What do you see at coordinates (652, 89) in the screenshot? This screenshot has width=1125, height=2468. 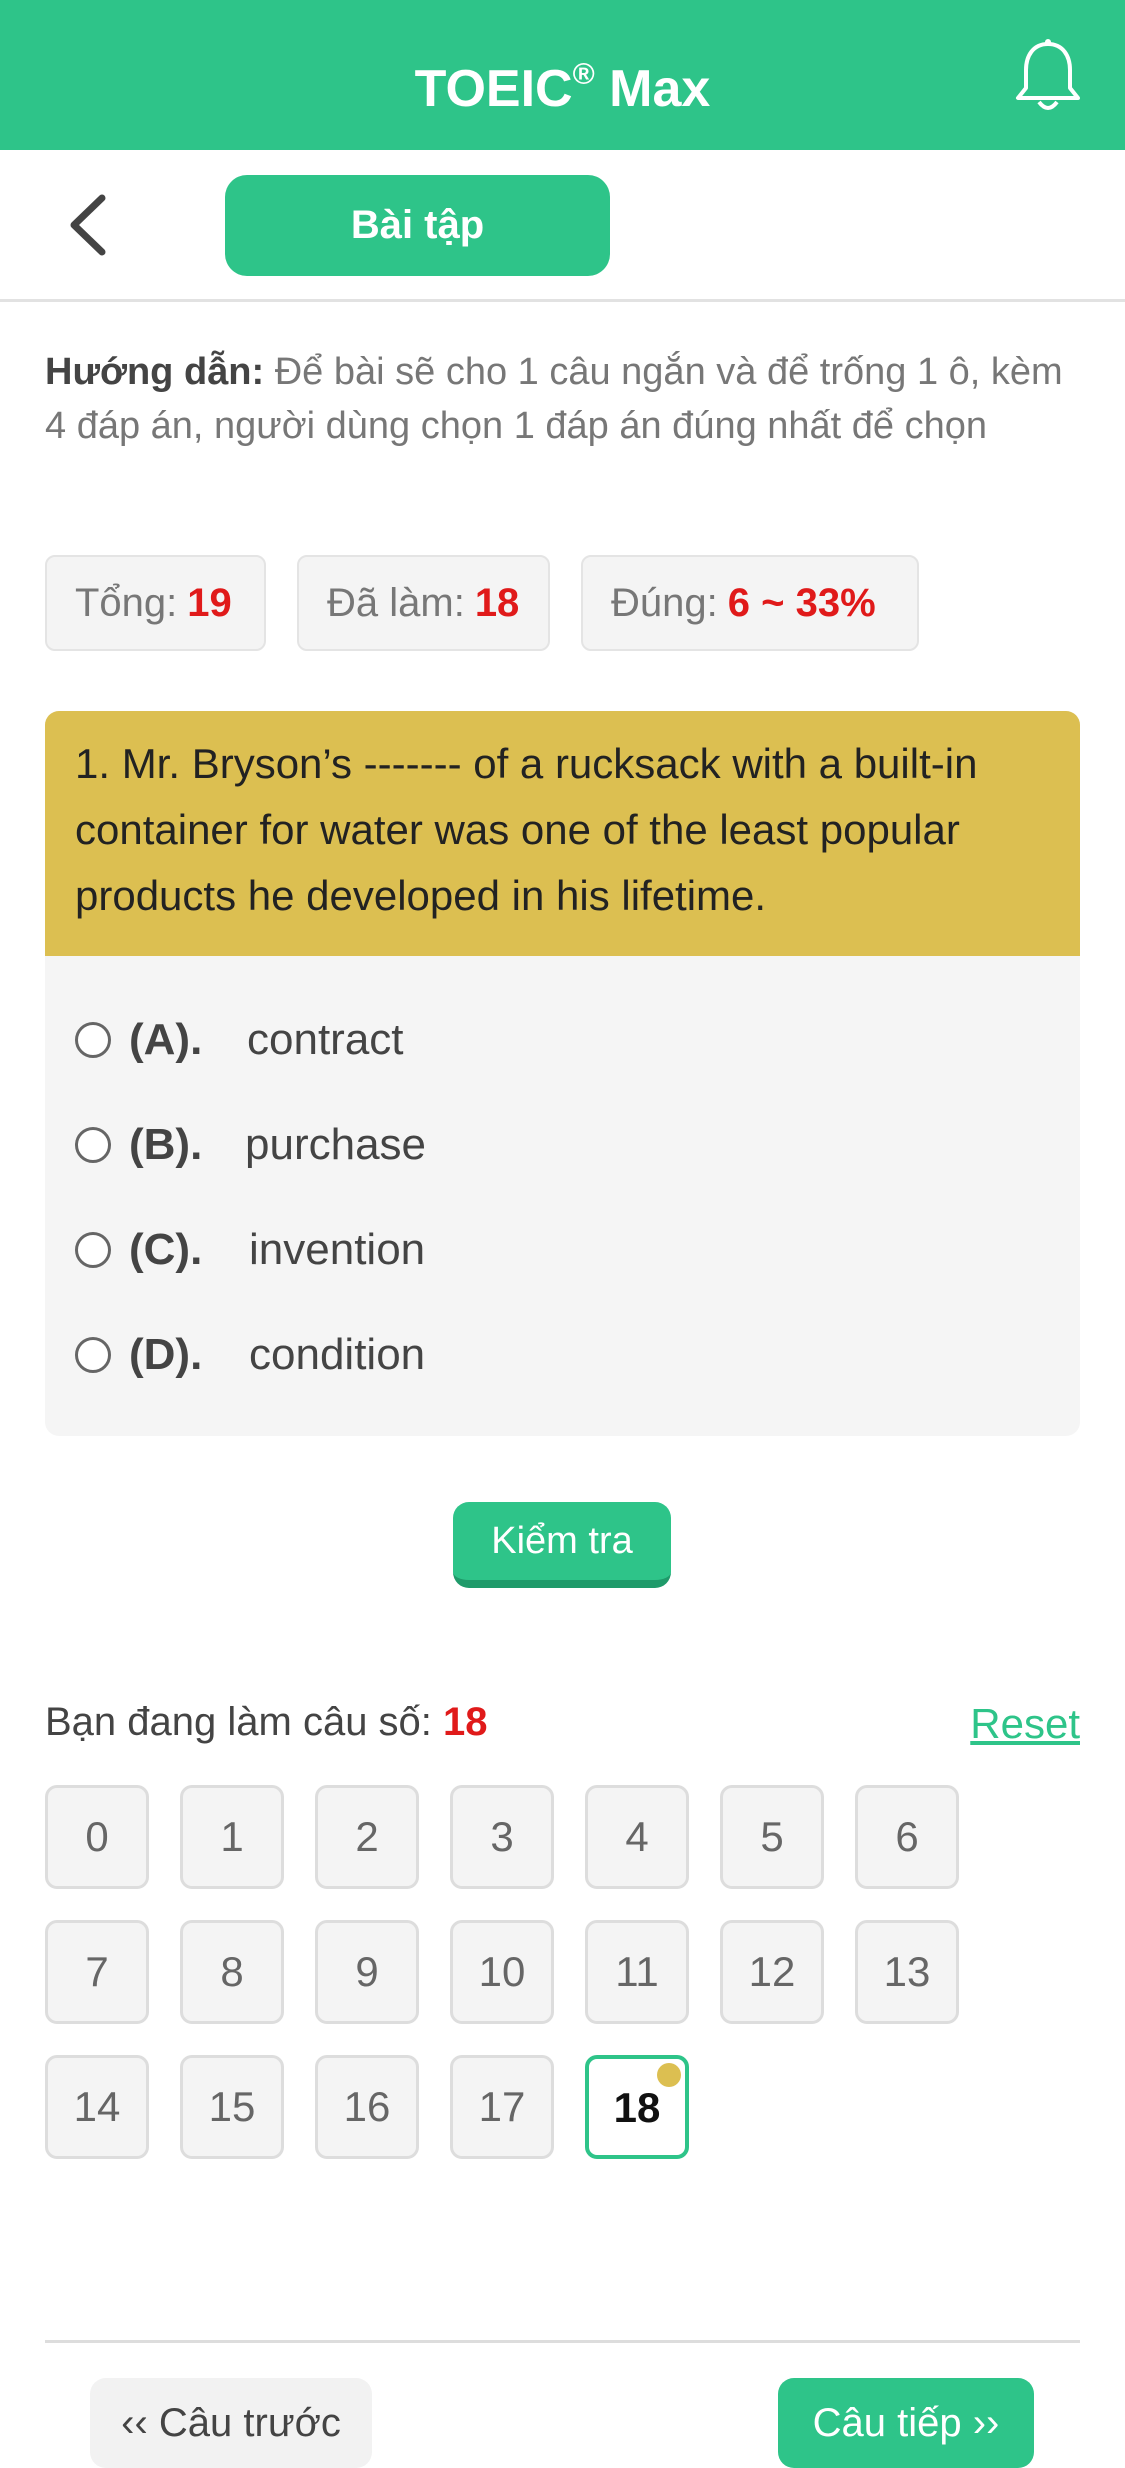 I see `app-title-suffix: Max` at bounding box center [652, 89].